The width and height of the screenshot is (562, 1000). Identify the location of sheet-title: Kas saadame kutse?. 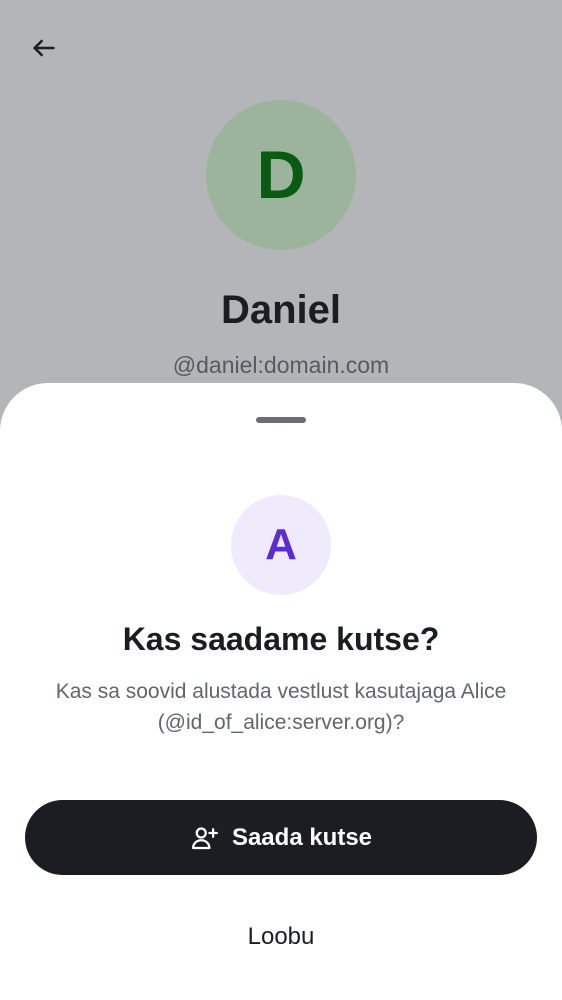
(281, 639).